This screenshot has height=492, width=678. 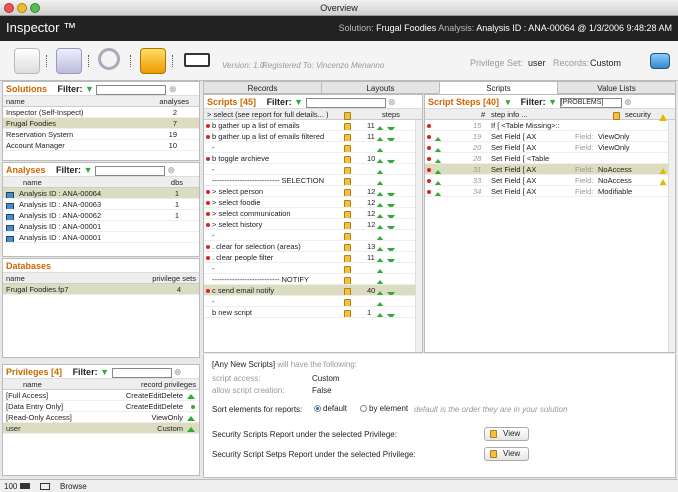 What do you see at coordinates (177, 182) in the screenshot?
I see `col-dbs: dbs` at bounding box center [177, 182].